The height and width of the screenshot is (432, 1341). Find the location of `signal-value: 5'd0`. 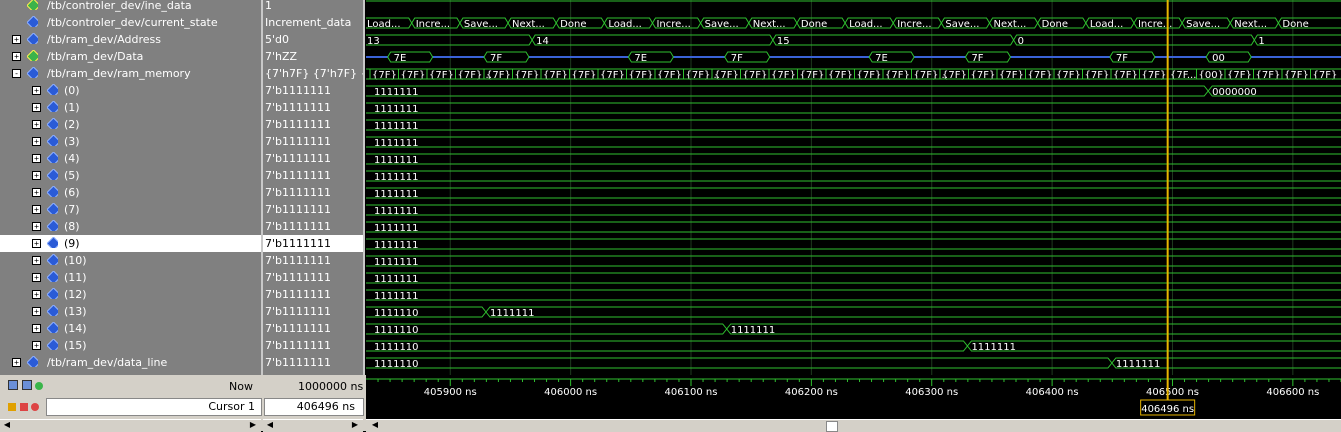

signal-value: 5'd0 is located at coordinates (277, 39).